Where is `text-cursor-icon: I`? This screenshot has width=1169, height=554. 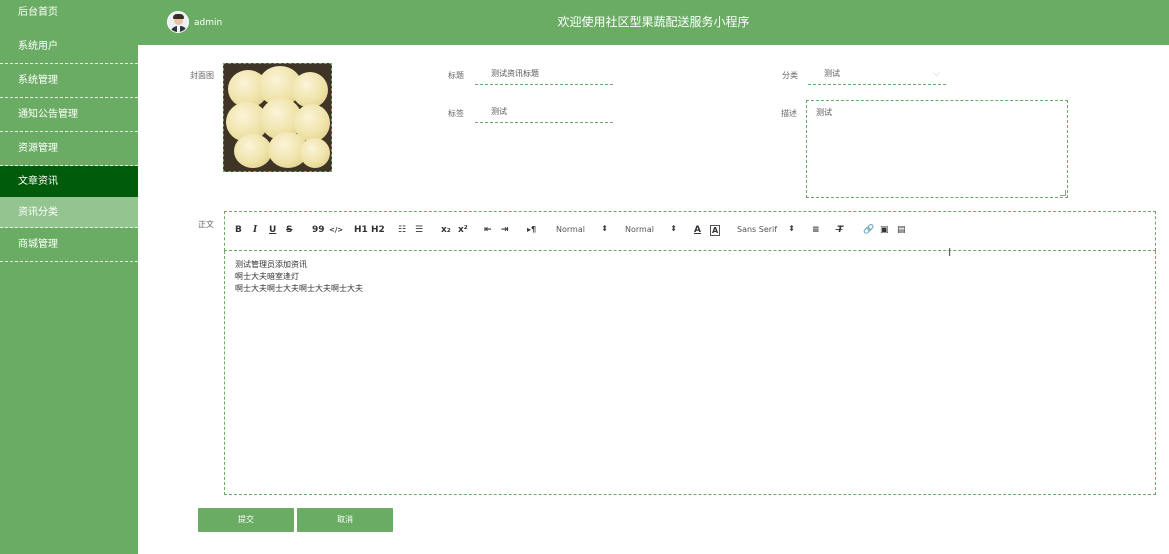
text-cursor-icon: I is located at coordinates (950, 252).